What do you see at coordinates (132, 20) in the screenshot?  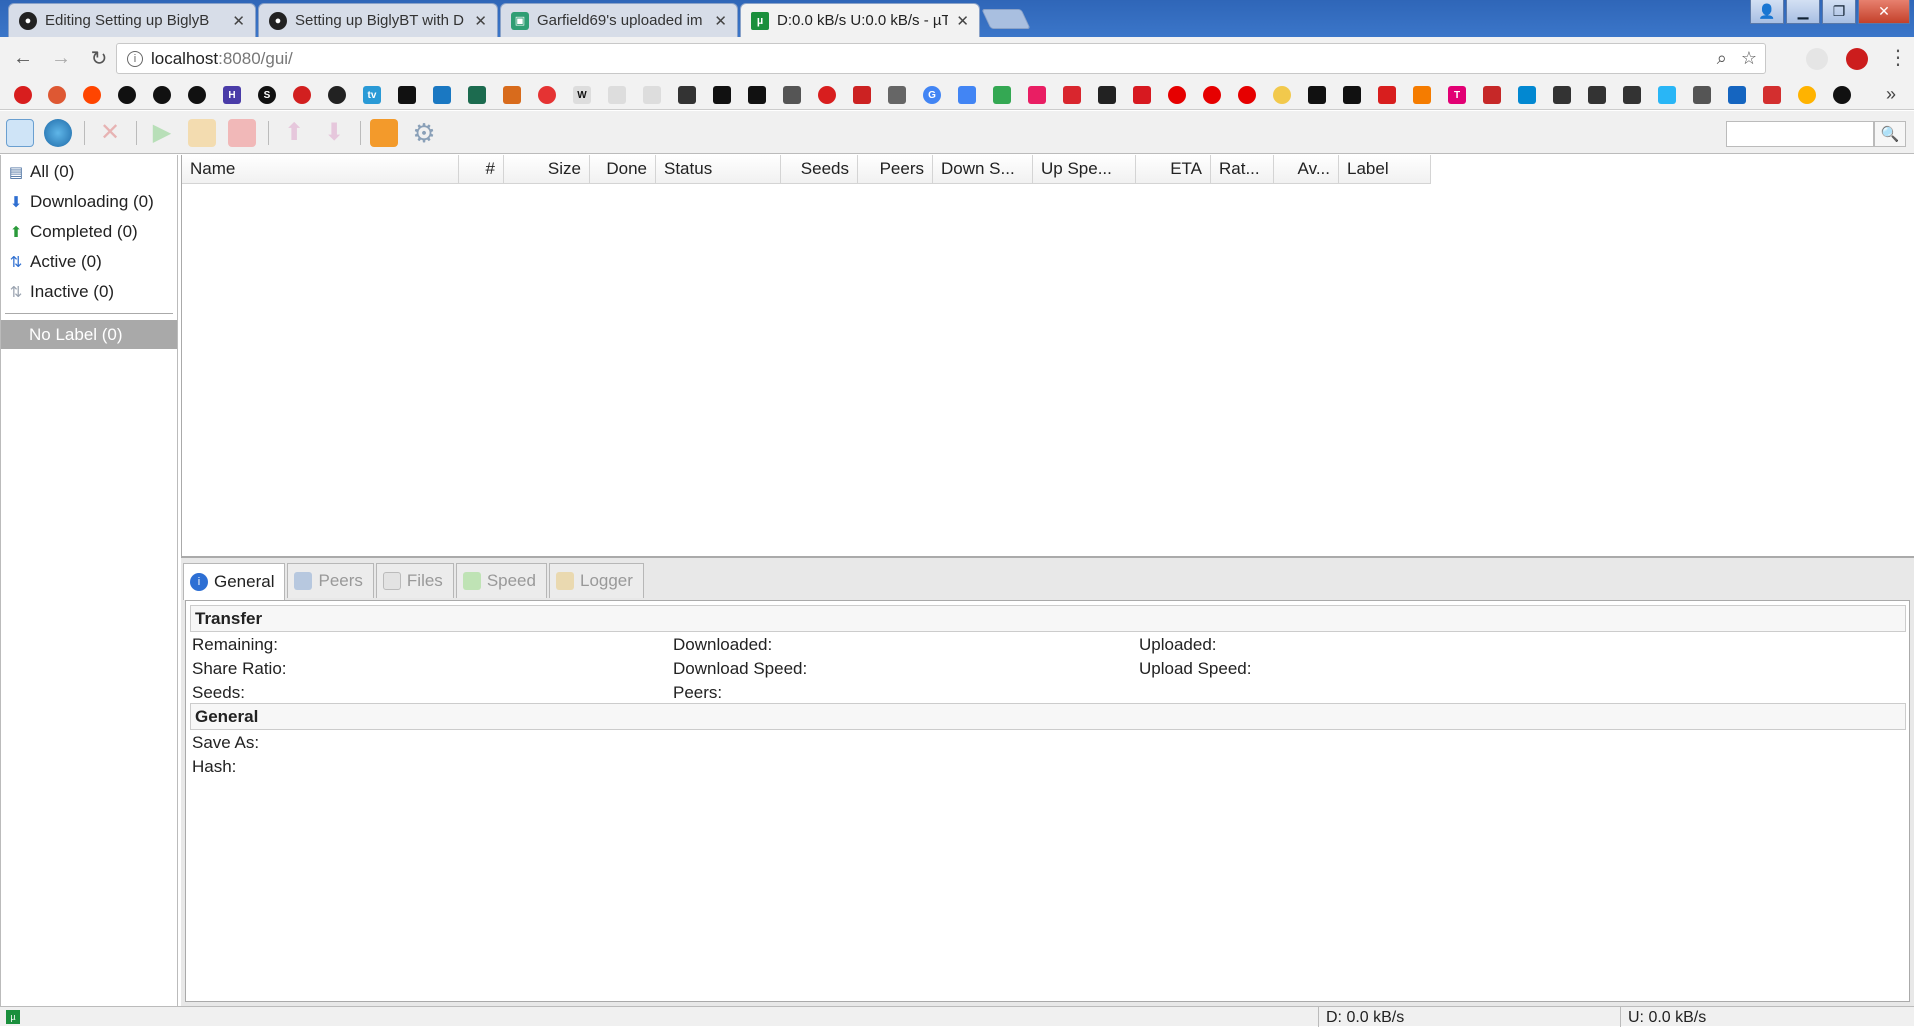 I see `browser-tab-1: ● Editing Setting up BiglyB ✕` at bounding box center [132, 20].